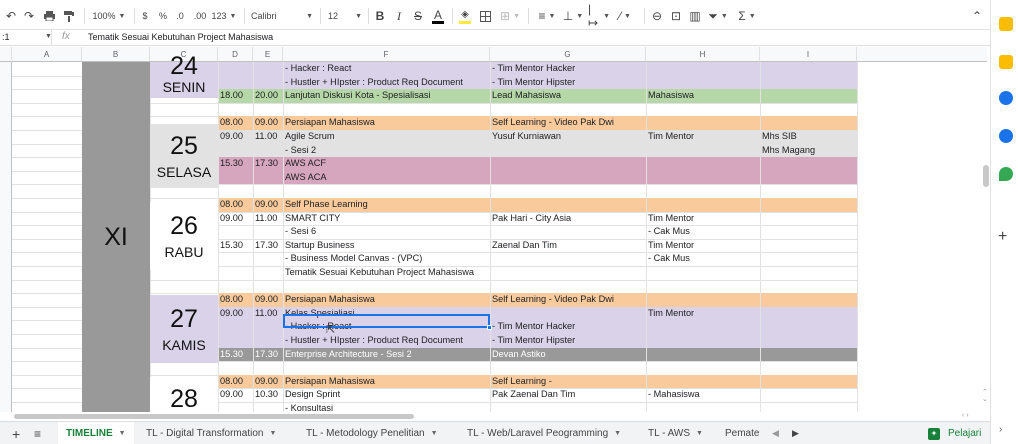 This screenshot has width=1018, height=444. I want to click on horizontal-scroll-thumb, so click(214, 416).